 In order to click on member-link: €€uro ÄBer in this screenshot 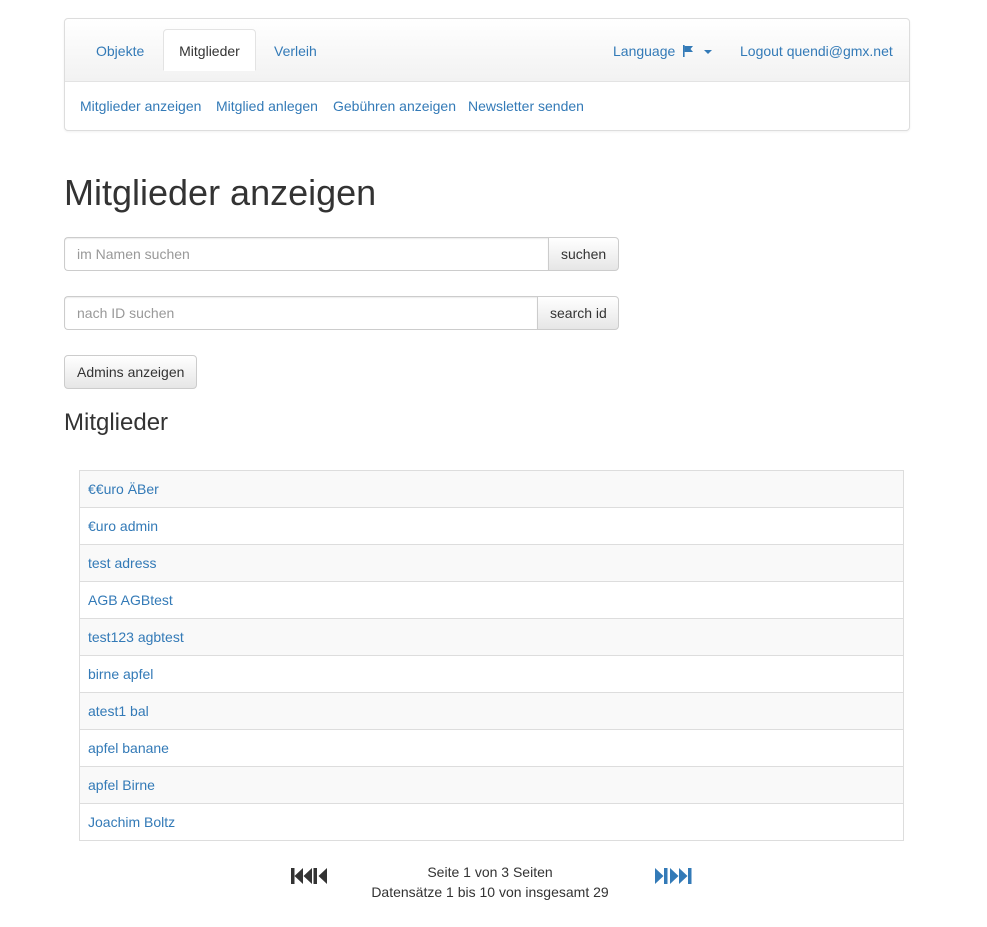, I will do `click(123, 489)`.